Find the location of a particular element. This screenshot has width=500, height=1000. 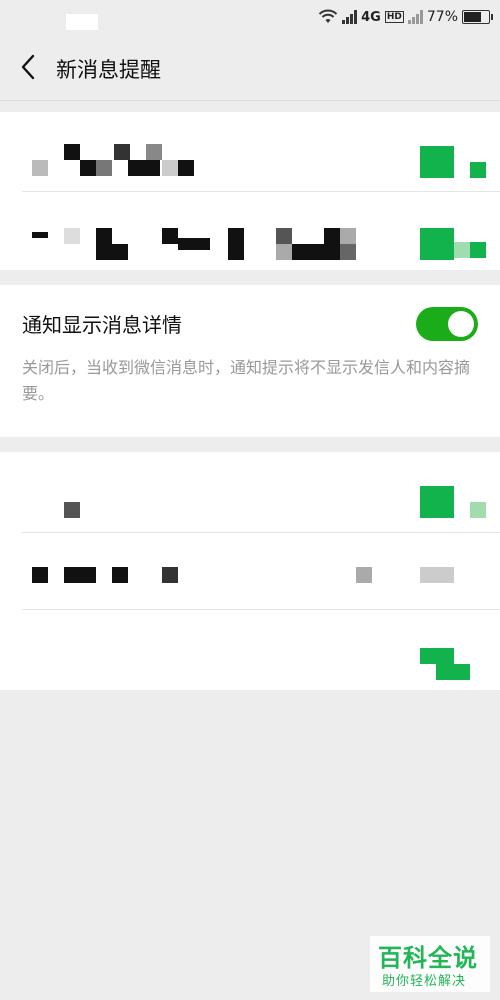

watermark-logo: 百科全说 助你轻松解决 is located at coordinates (430, 964).